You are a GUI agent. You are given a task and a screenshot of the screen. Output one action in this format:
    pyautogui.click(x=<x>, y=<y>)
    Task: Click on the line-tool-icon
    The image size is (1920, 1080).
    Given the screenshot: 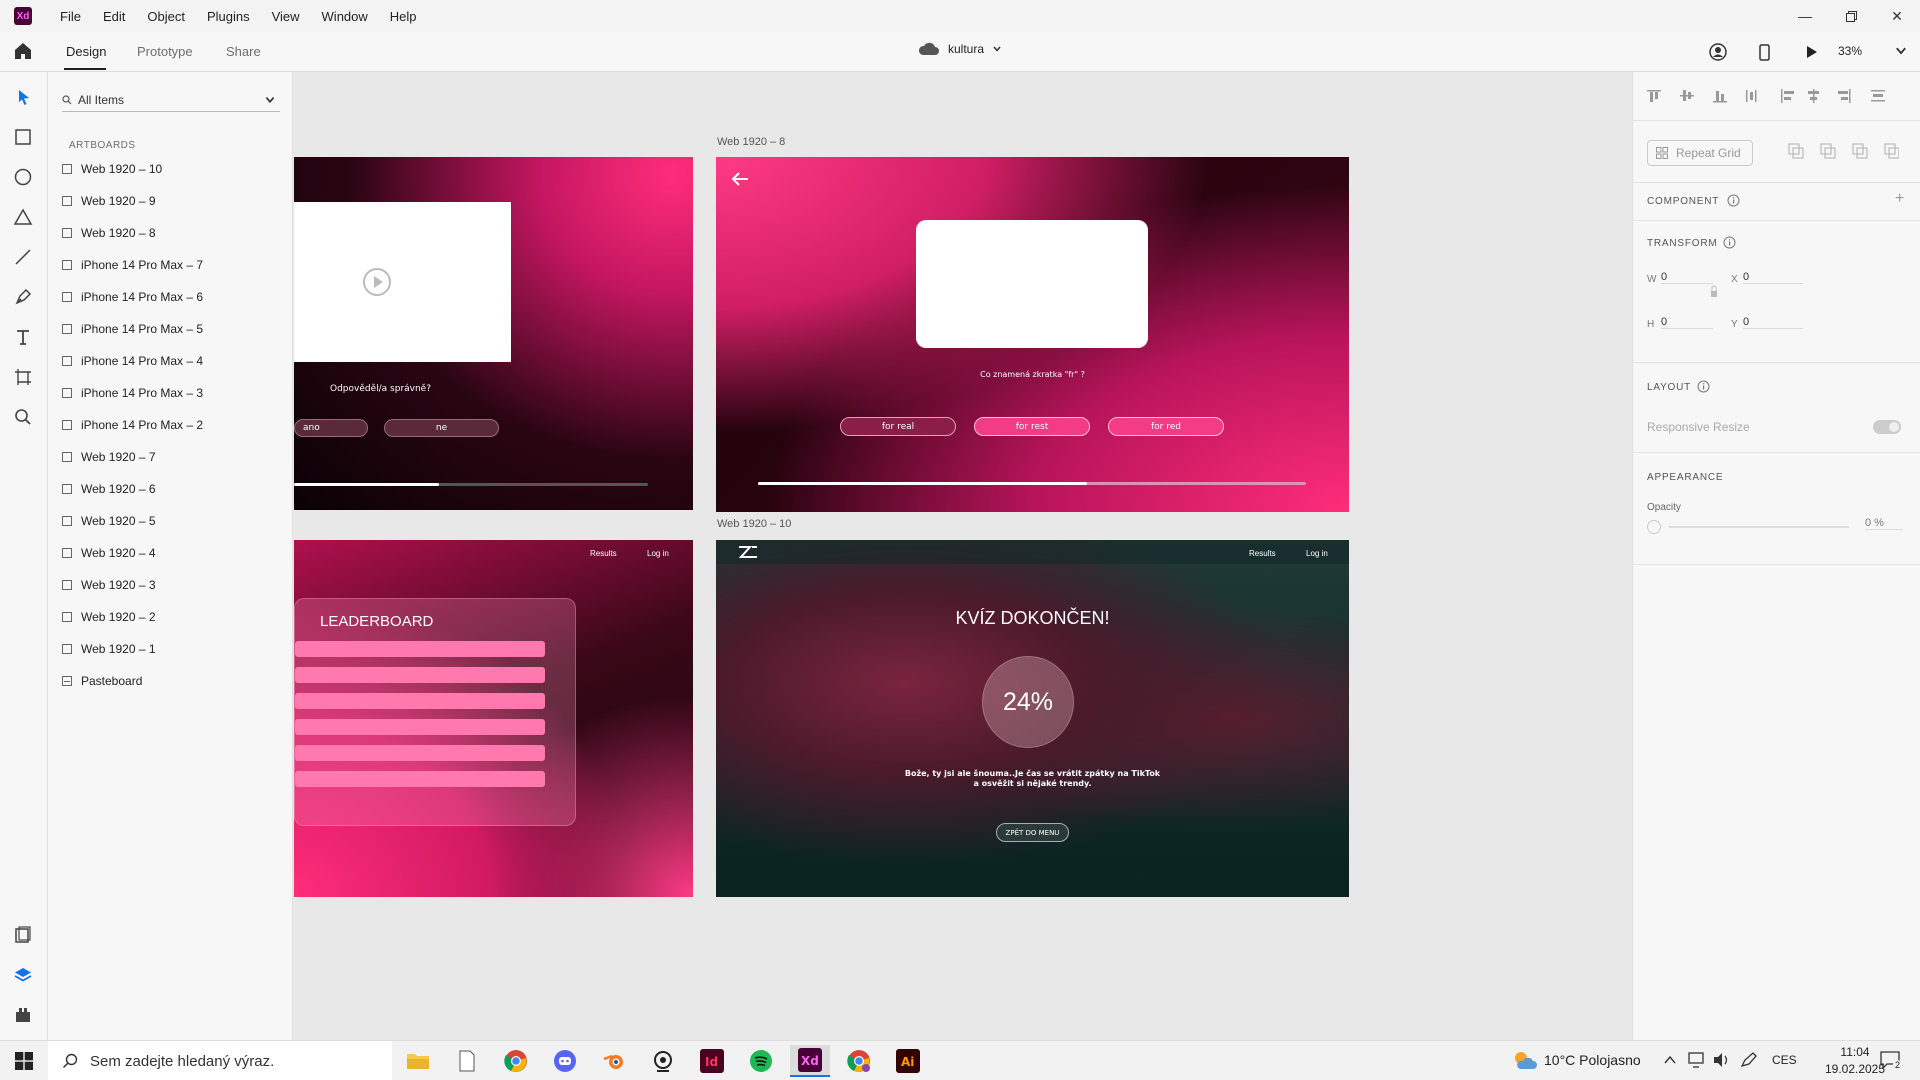 What is the action you would take?
    pyautogui.click(x=23, y=257)
    